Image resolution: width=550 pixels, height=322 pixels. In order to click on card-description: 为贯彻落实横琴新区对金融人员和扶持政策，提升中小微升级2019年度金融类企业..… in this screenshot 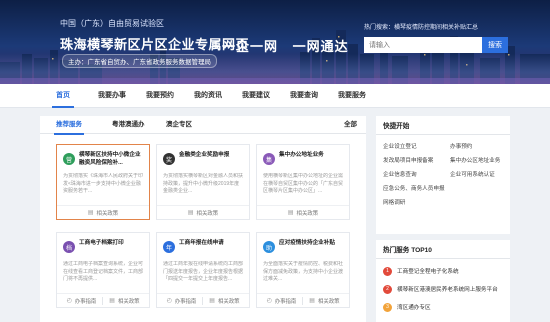, I will do `click(203, 183)`.